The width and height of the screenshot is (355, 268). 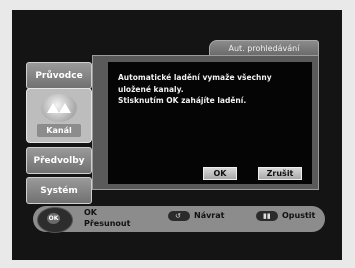 I want to click on sidebar-item-label: Předvolby, so click(x=59, y=161).